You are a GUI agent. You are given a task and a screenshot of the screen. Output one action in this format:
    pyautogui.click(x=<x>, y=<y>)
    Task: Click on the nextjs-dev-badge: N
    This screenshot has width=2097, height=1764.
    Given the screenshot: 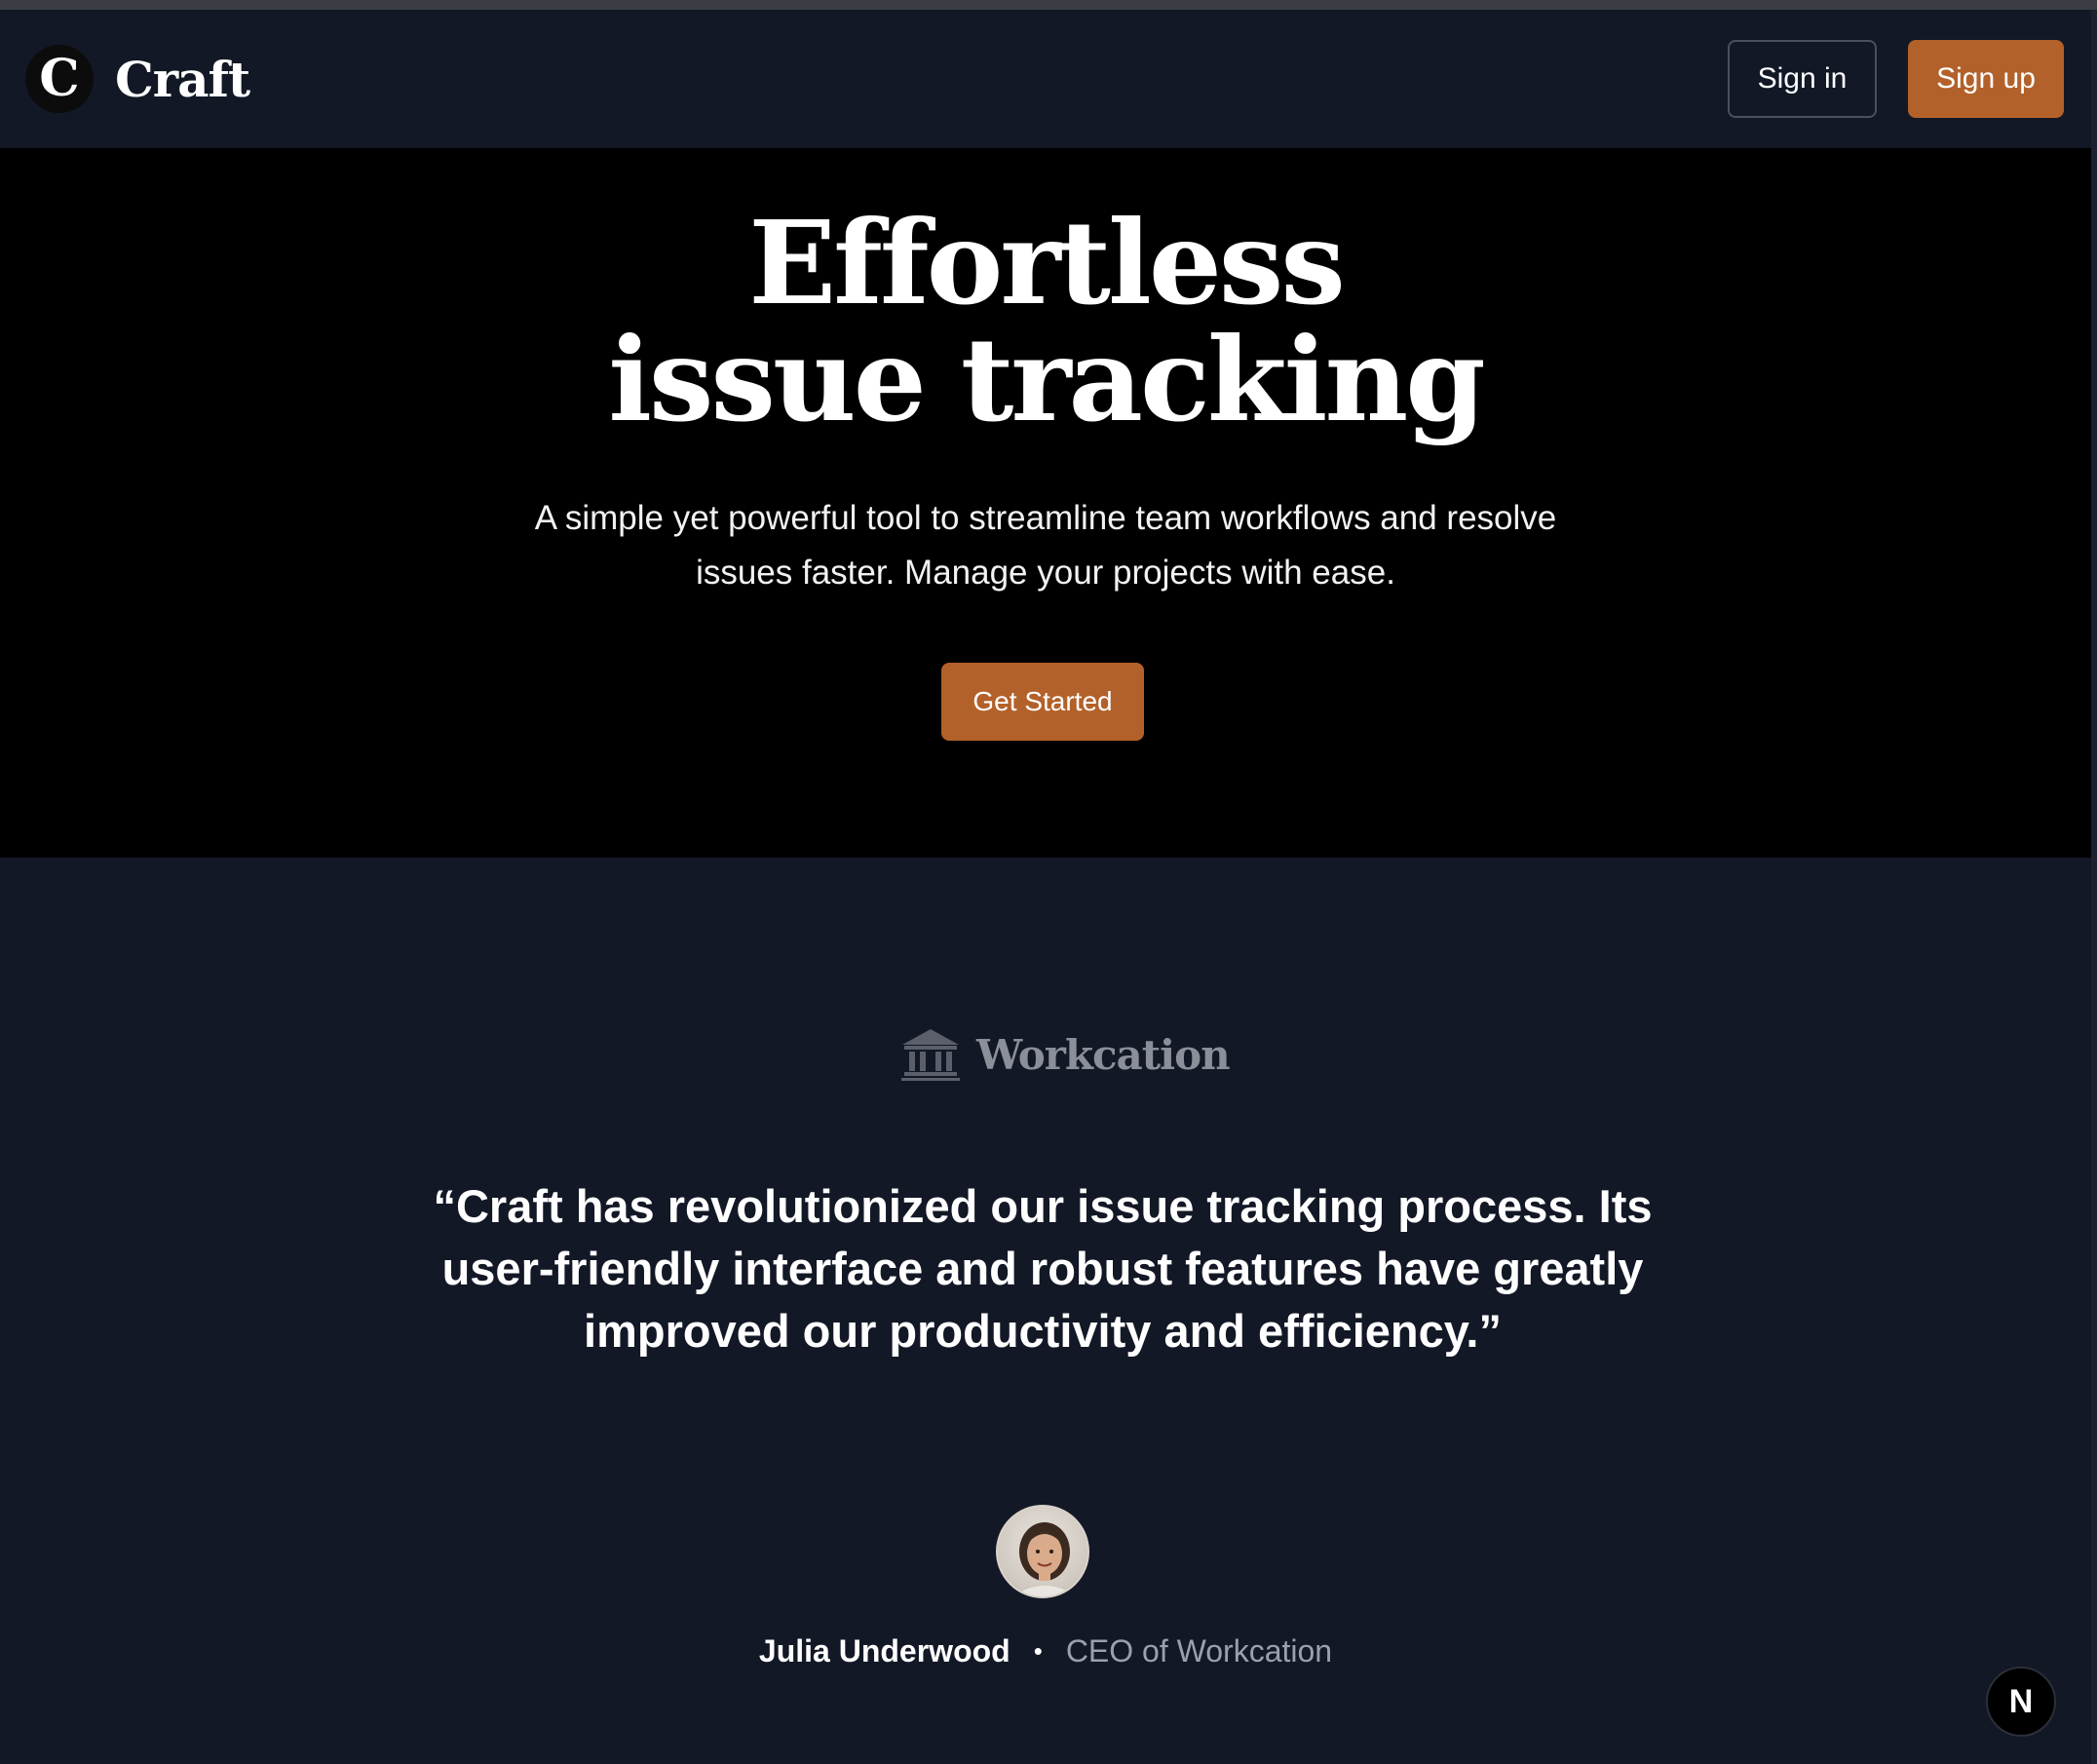 What is the action you would take?
    pyautogui.click(x=2021, y=1702)
    